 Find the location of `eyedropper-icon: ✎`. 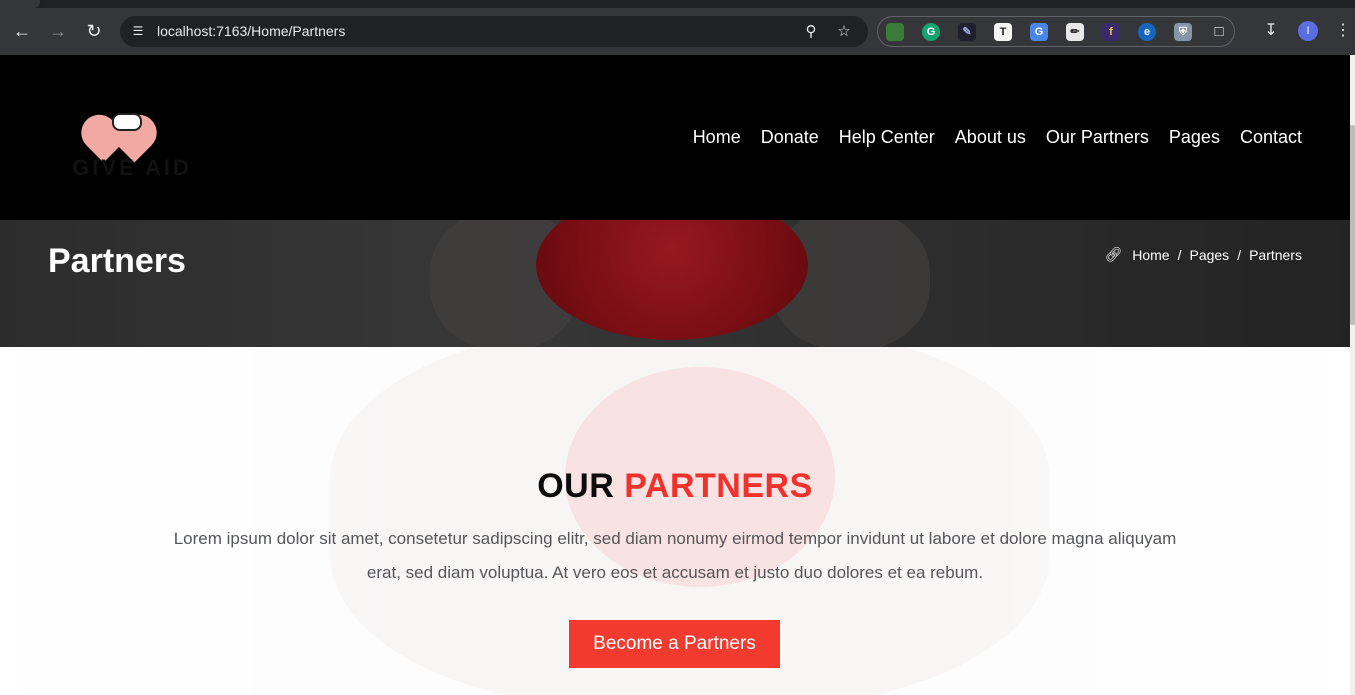

eyedropper-icon: ✎ is located at coordinates (967, 32).